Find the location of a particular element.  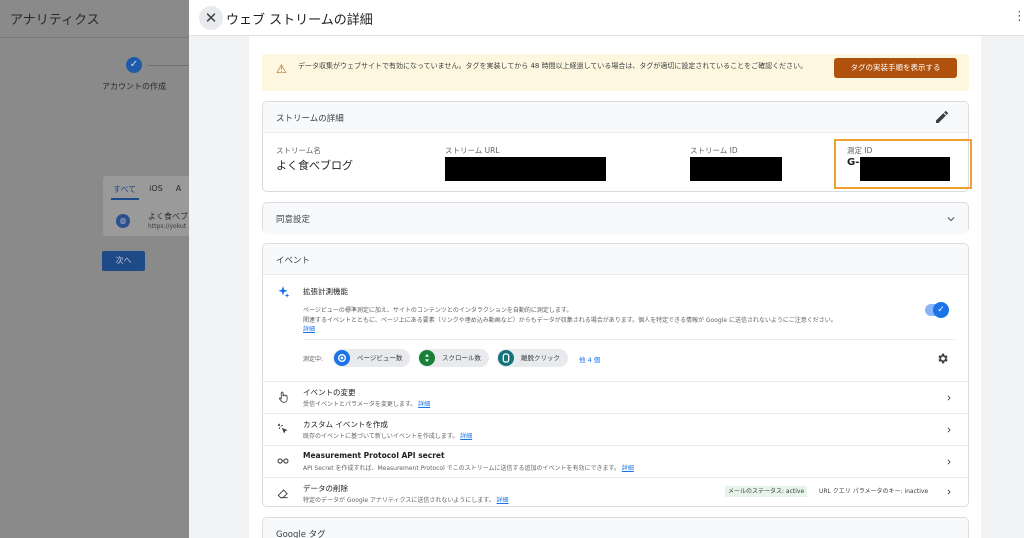

measurement-protocol-link: 詳細 is located at coordinates (628, 468).